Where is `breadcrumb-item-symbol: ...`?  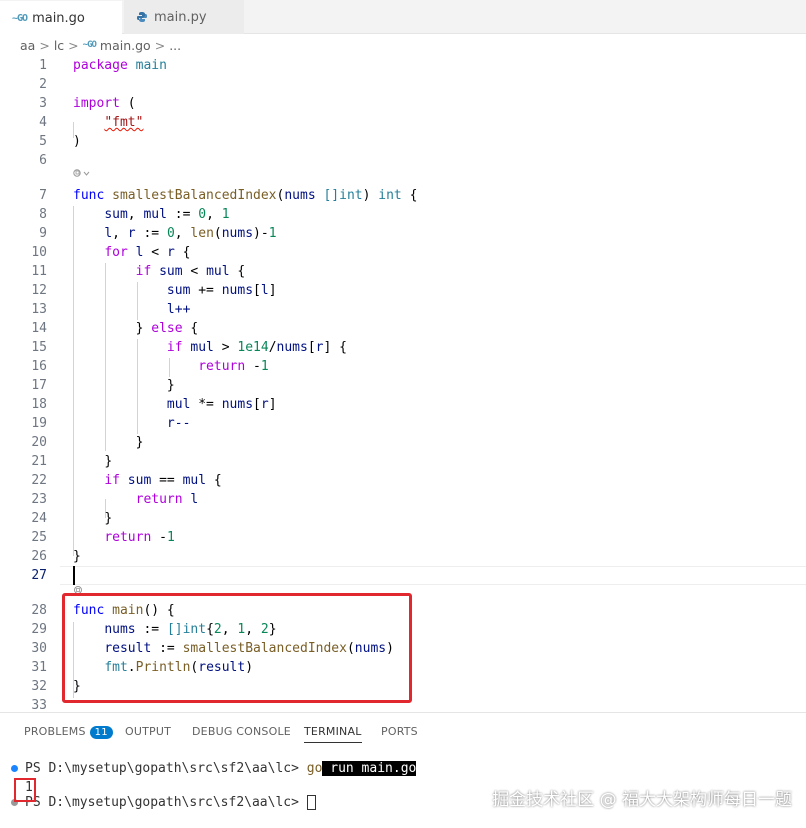
breadcrumb-item-symbol: ... is located at coordinates (175, 45).